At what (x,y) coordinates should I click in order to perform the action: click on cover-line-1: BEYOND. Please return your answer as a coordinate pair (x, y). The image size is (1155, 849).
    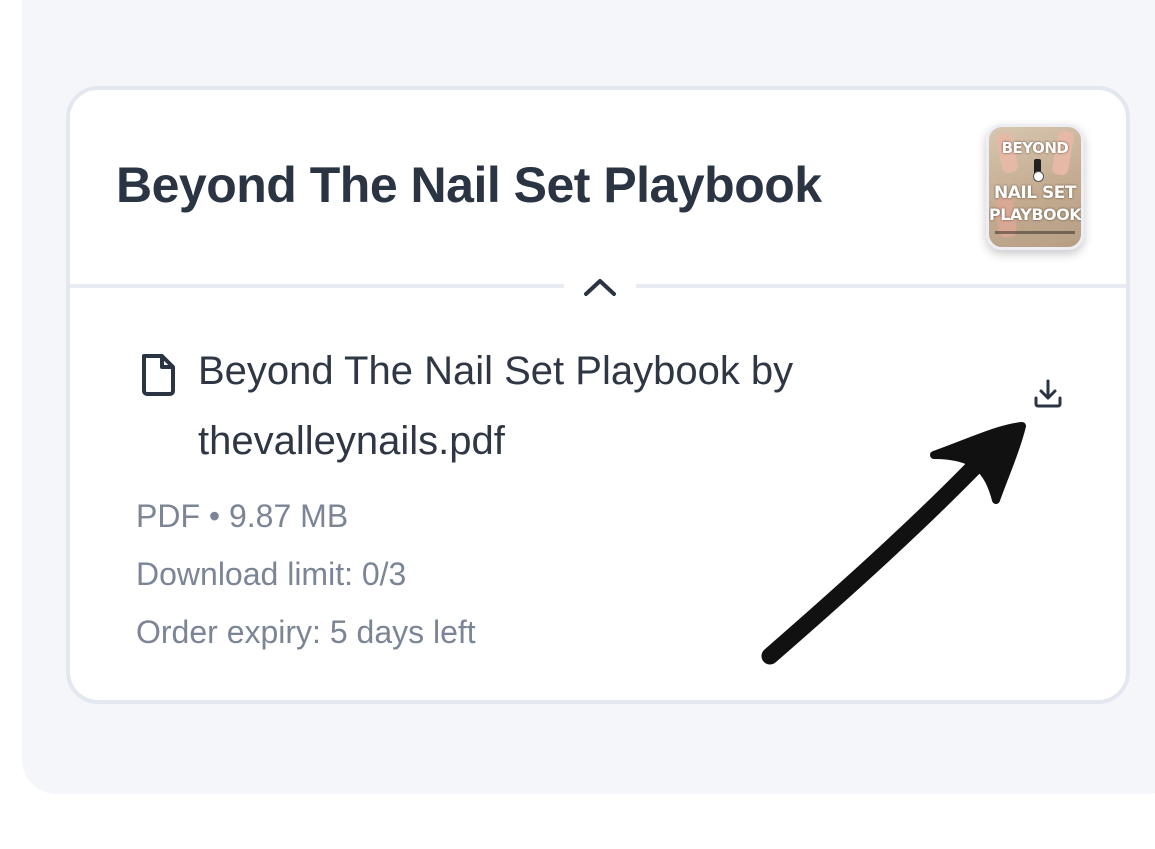
    Looking at the image, I should click on (1035, 148).